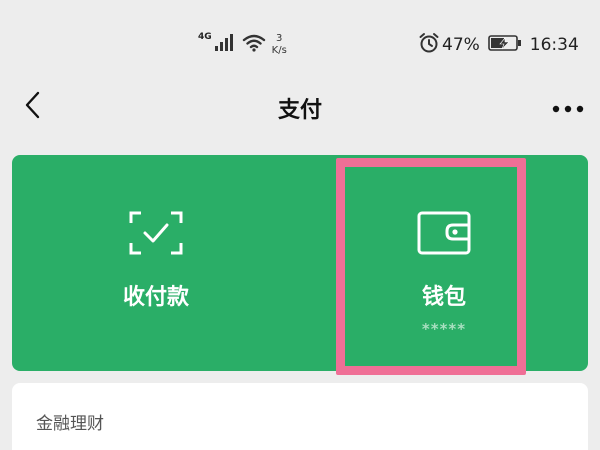 This screenshot has width=600, height=450. What do you see at coordinates (205, 37) in the screenshot?
I see `network-type: 4G` at bounding box center [205, 37].